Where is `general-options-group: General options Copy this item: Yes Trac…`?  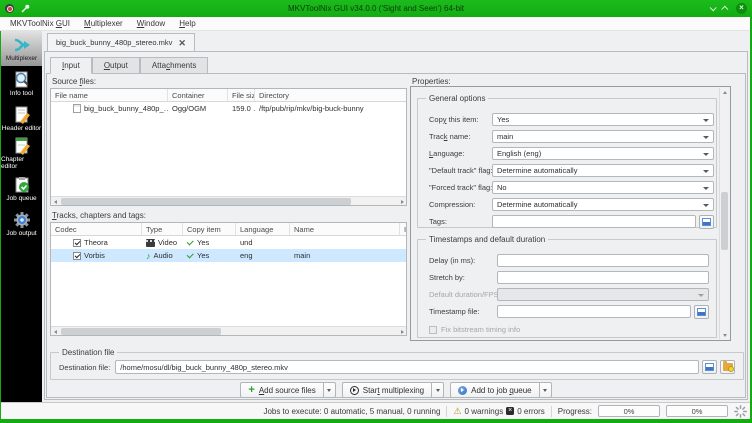 general-options-group: General options Copy this item: Yes Trac… is located at coordinates (567, 161).